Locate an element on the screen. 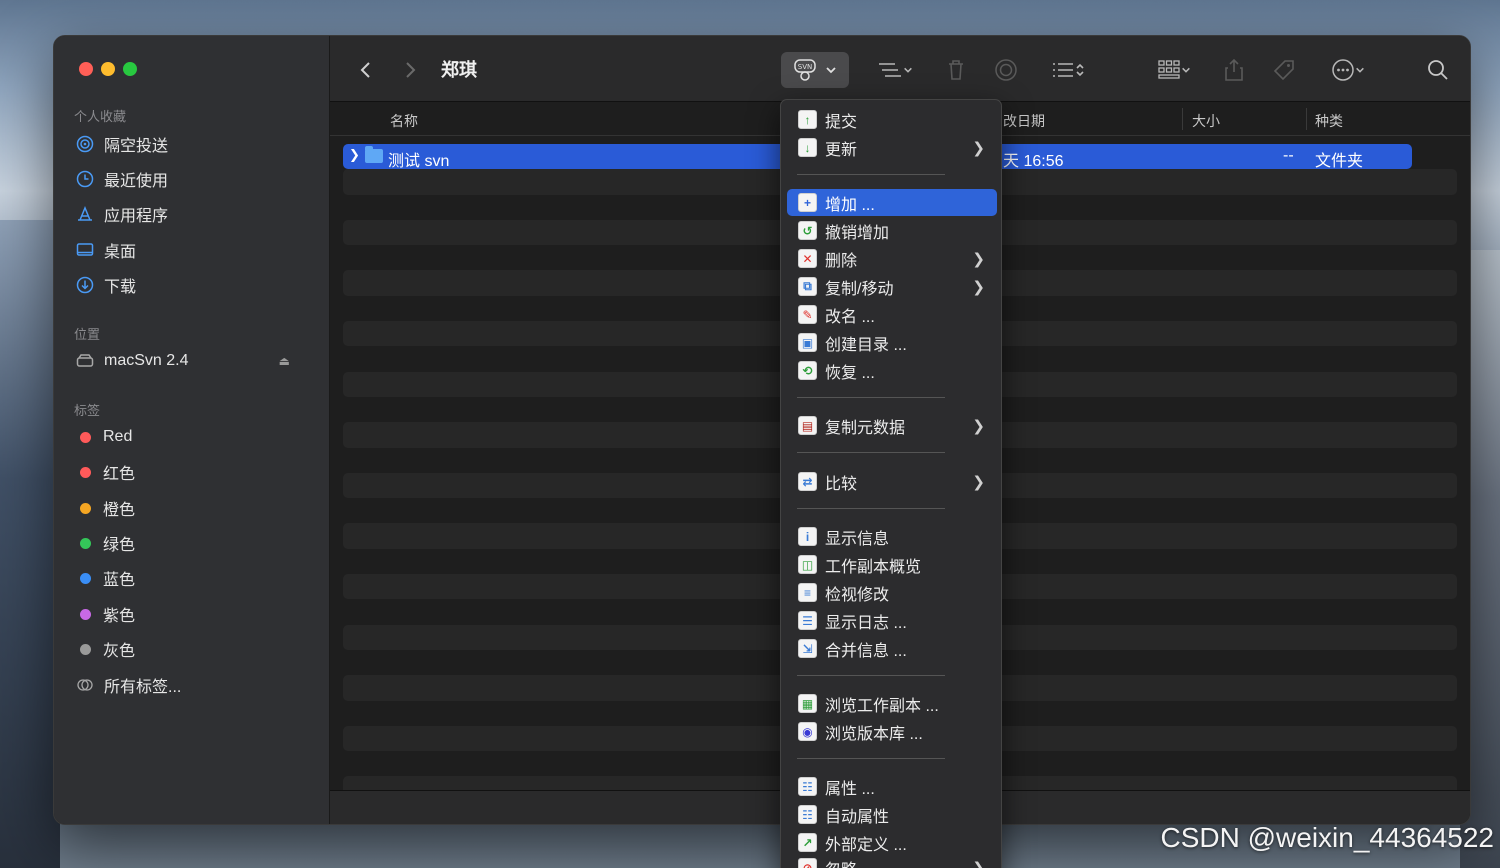  sidebar-tag-blue: 蓝色 is located at coordinates (196, 578).